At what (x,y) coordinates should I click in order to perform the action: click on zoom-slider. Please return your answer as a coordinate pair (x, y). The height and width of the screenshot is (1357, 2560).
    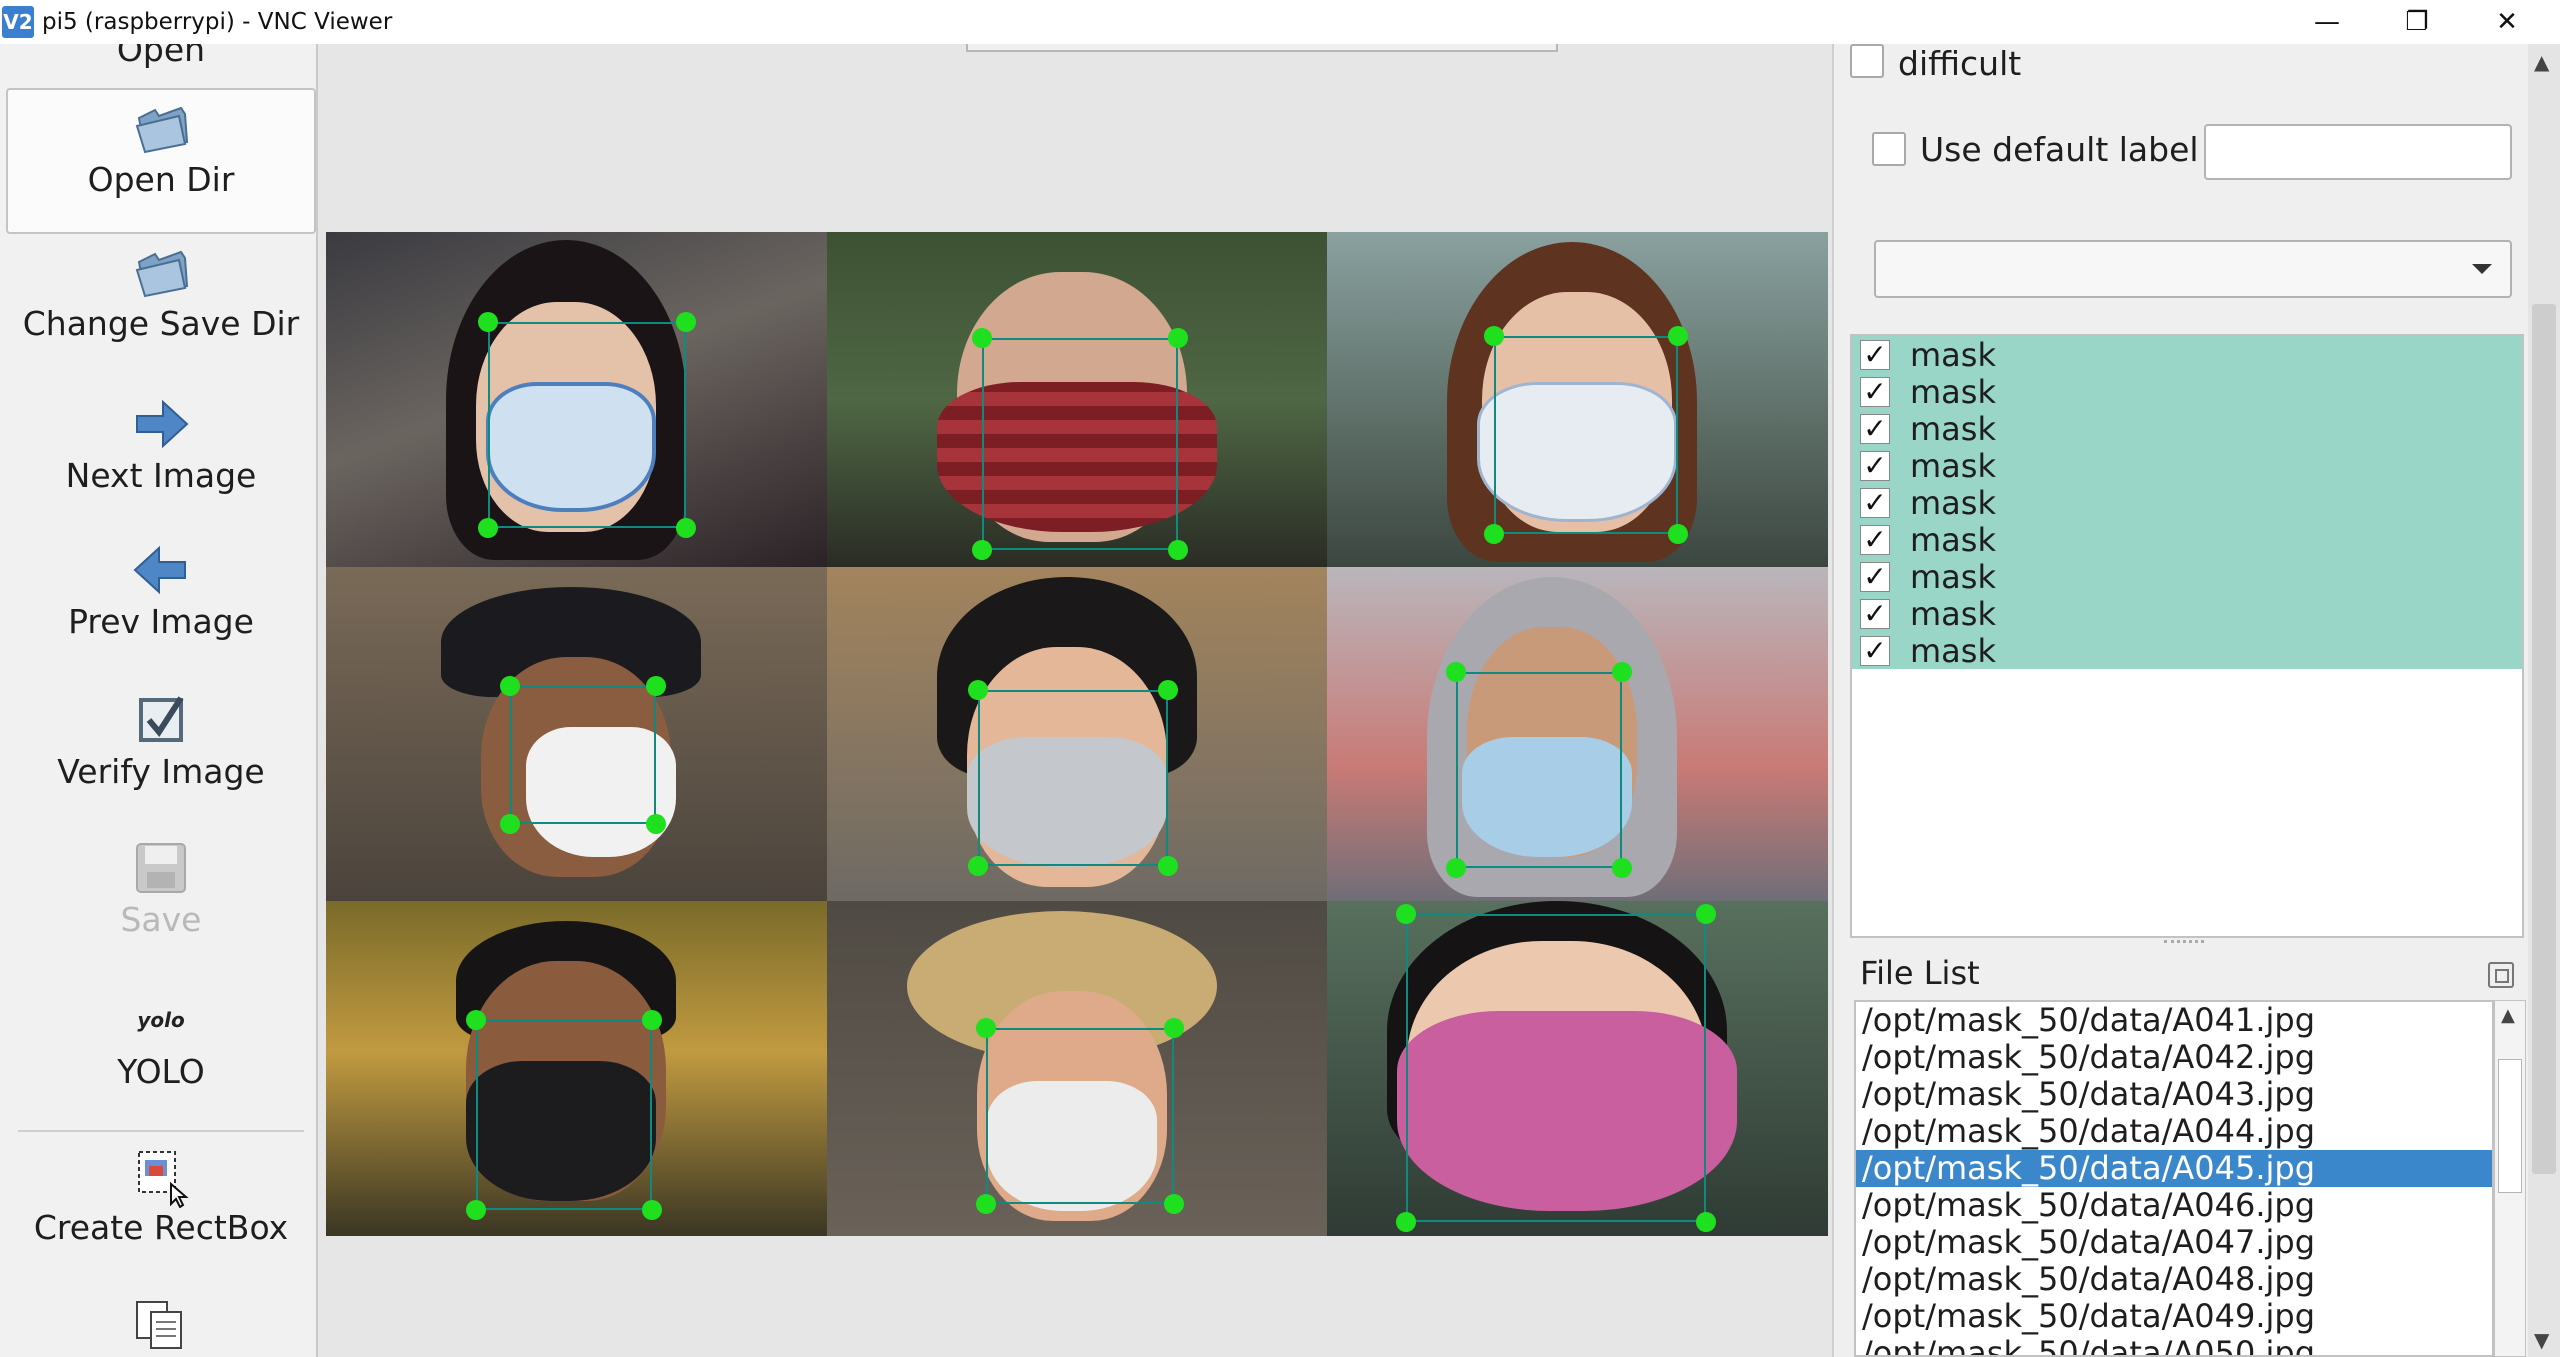
    Looking at the image, I should click on (1262, 48).